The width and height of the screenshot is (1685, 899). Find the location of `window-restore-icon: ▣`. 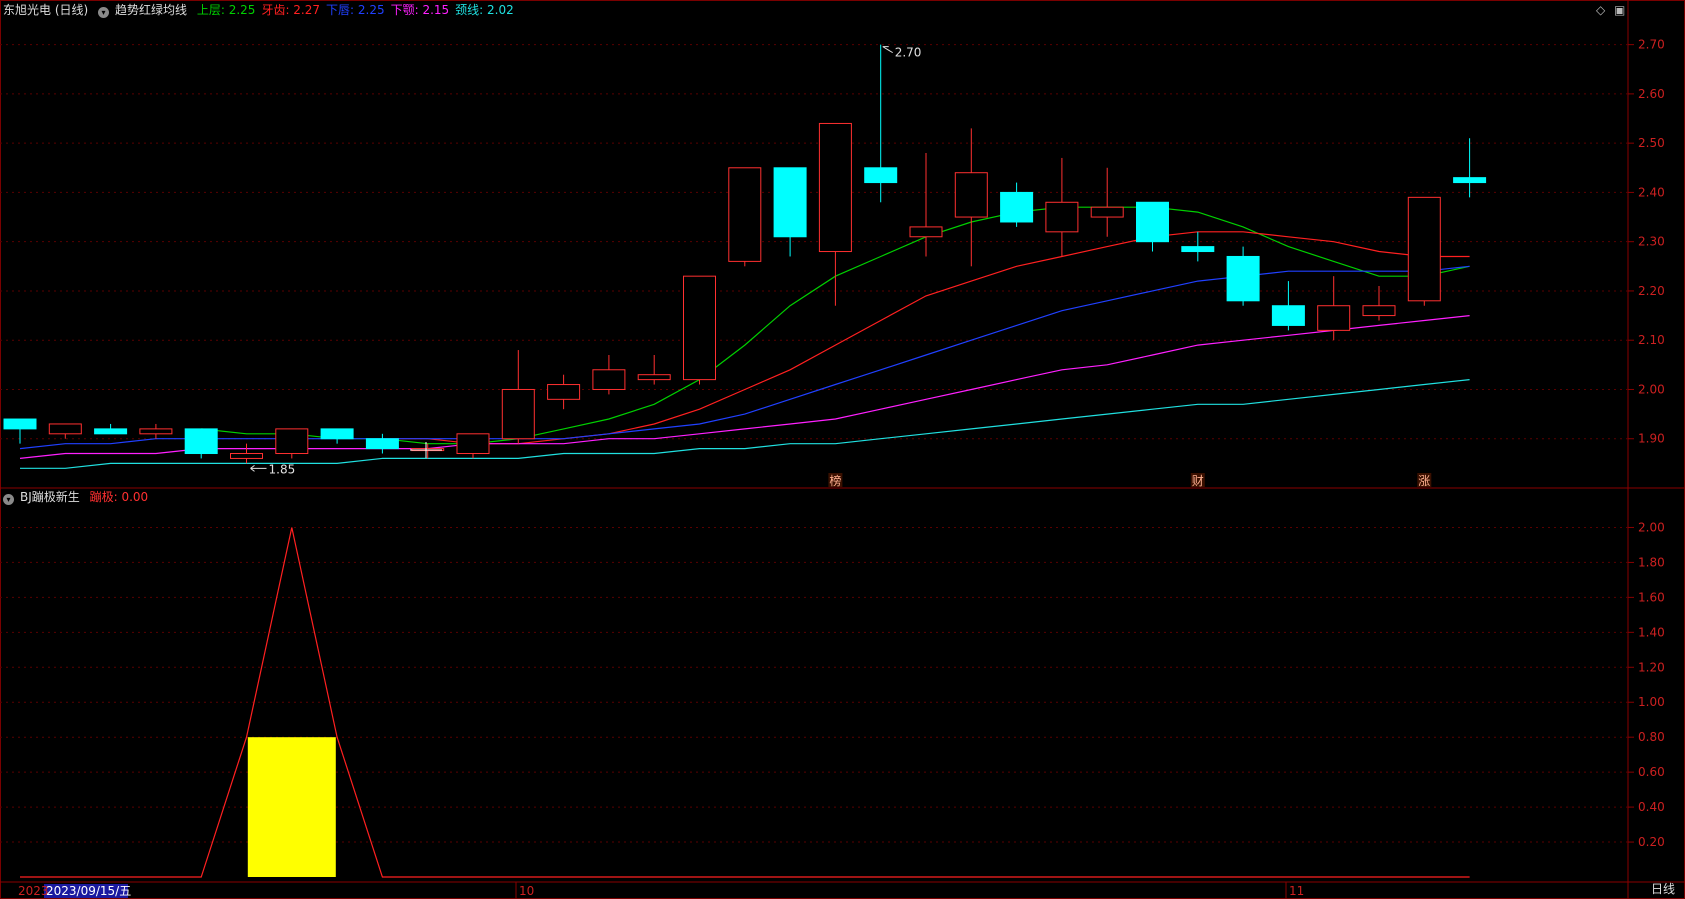

window-restore-icon: ▣ is located at coordinates (1619, 10).